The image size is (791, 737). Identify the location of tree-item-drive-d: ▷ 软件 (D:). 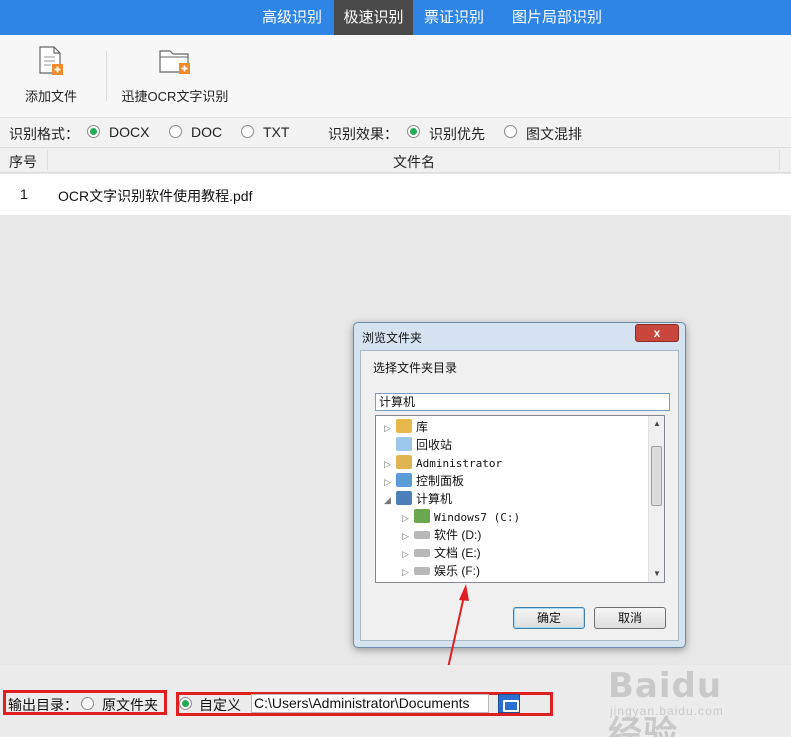
(441, 535).